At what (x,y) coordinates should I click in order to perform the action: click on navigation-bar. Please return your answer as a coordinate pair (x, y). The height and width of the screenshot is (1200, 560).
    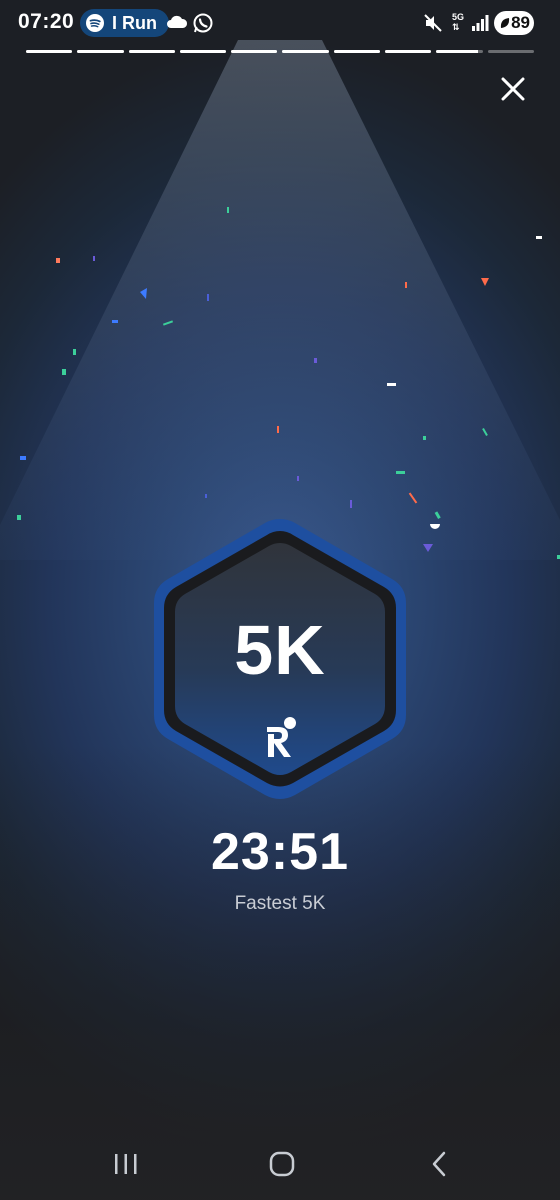
    Looking at the image, I should click on (280, 1165).